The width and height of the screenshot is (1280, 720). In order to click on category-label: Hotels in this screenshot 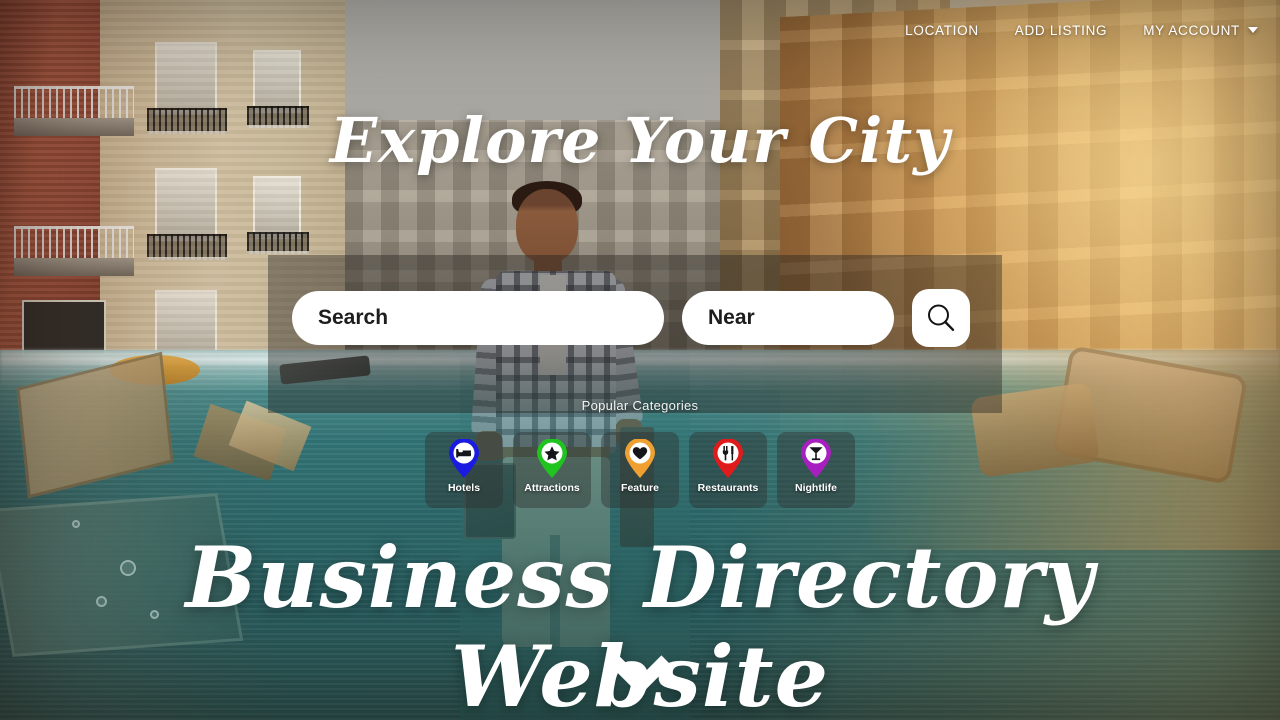, I will do `click(464, 488)`.